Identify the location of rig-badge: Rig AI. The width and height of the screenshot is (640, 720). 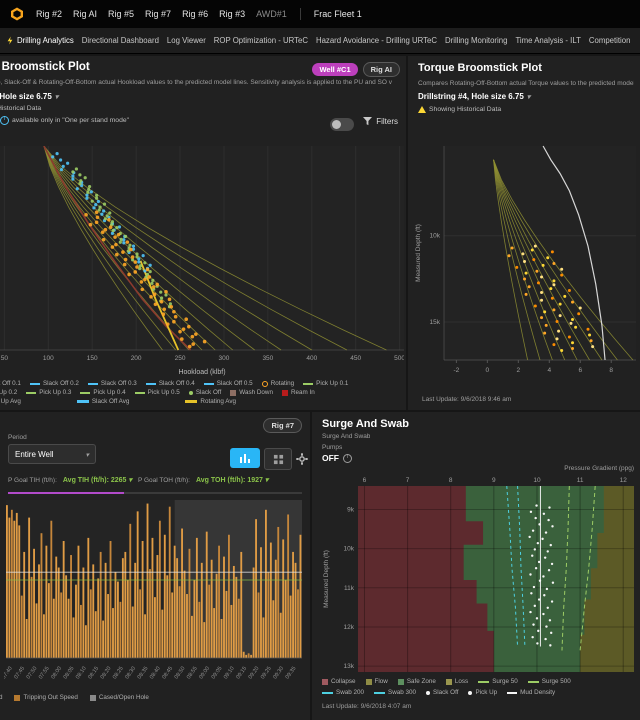
(381, 69).